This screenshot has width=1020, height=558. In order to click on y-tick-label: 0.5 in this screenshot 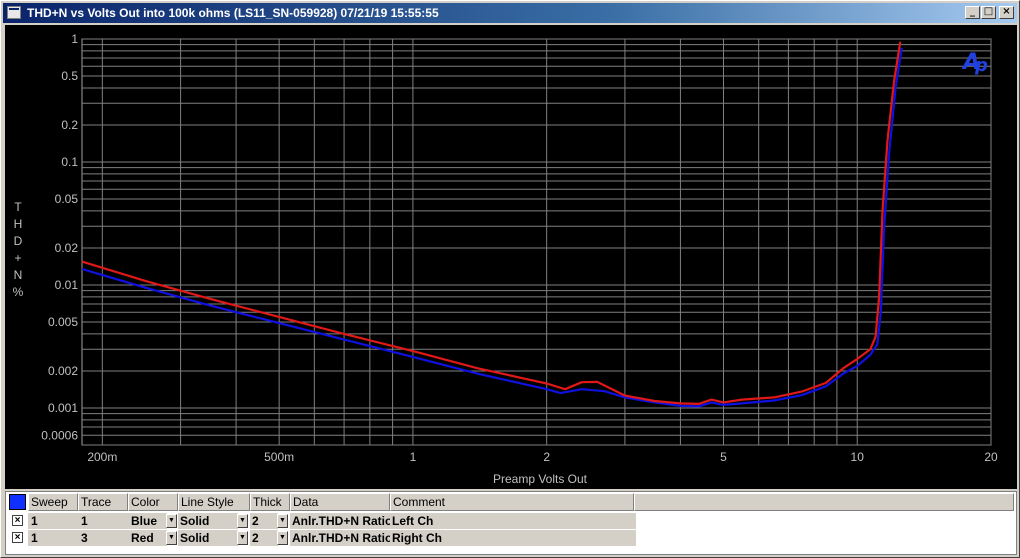, I will do `click(69, 76)`.